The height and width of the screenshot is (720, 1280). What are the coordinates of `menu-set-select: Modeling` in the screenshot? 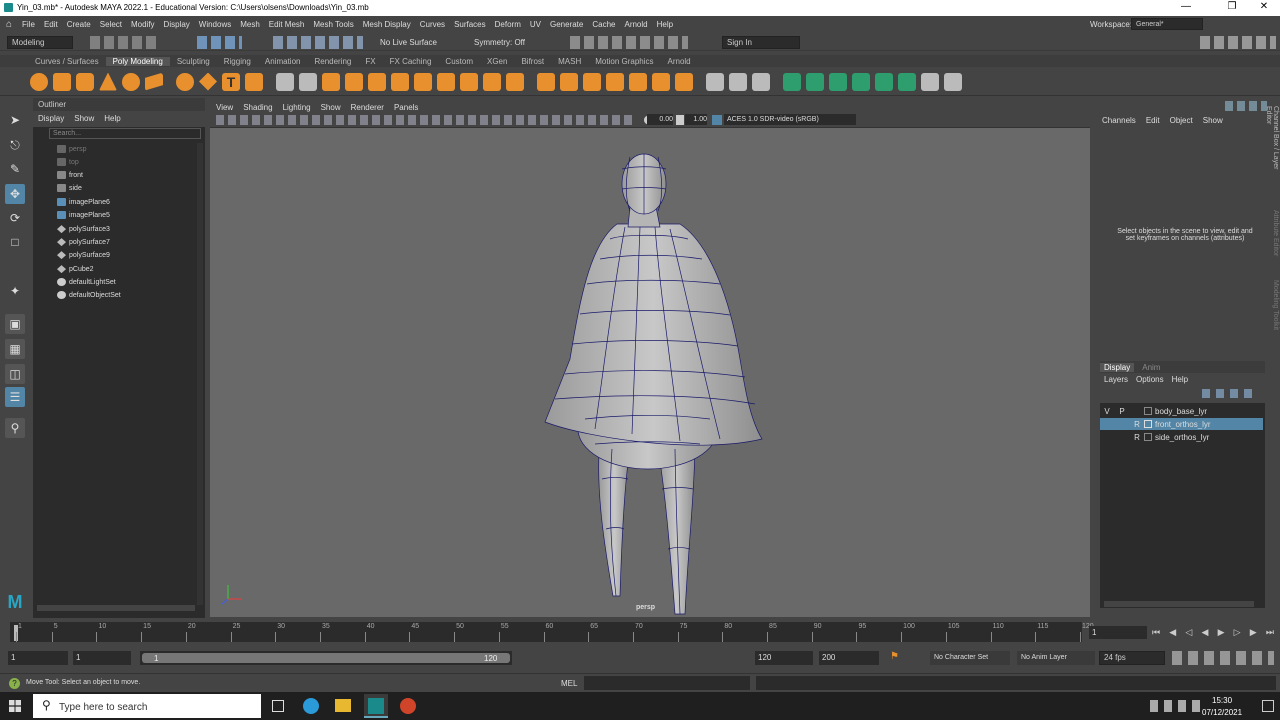 It's located at (40, 42).